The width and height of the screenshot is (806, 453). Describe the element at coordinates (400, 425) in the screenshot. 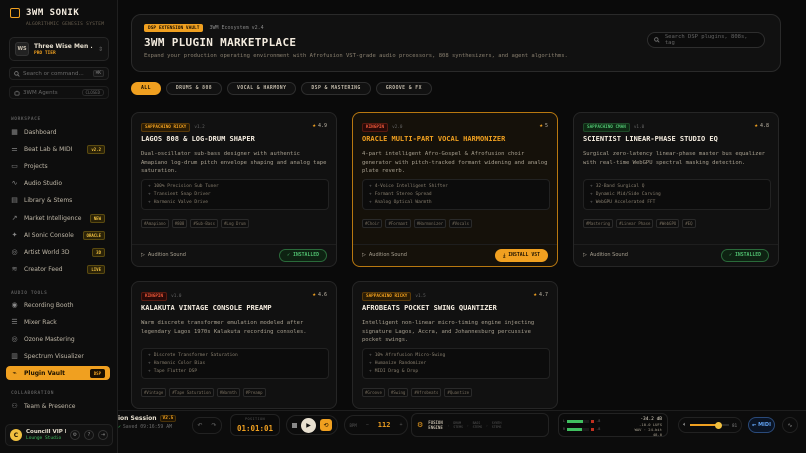

I see `bpm-increase-icon: +` at that location.